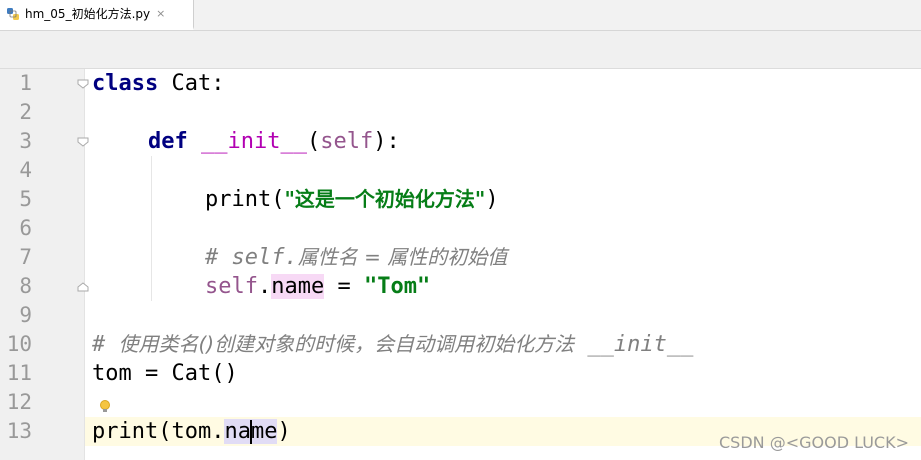 This screenshot has height=460, width=921. I want to click on line-number: 10, so click(19, 344).